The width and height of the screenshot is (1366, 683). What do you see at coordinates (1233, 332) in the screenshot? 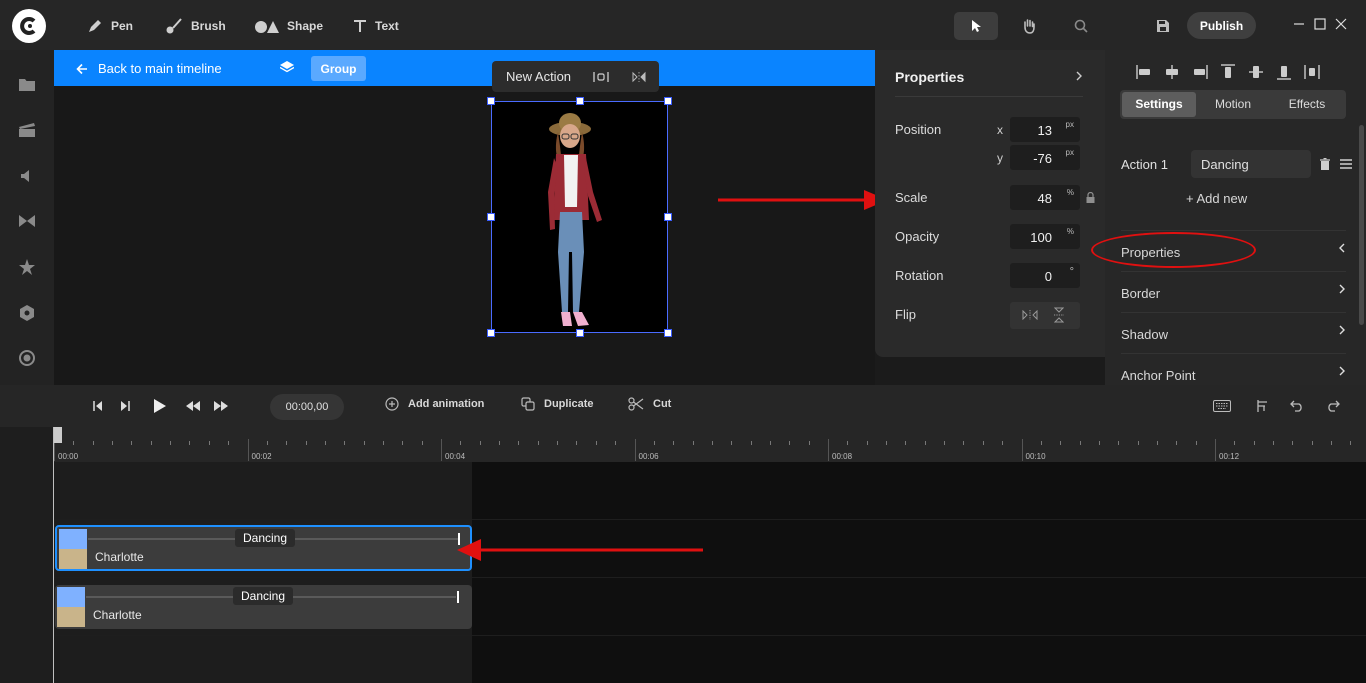
I see `section-shadow: Shadow` at bounding box center [1233, 332].